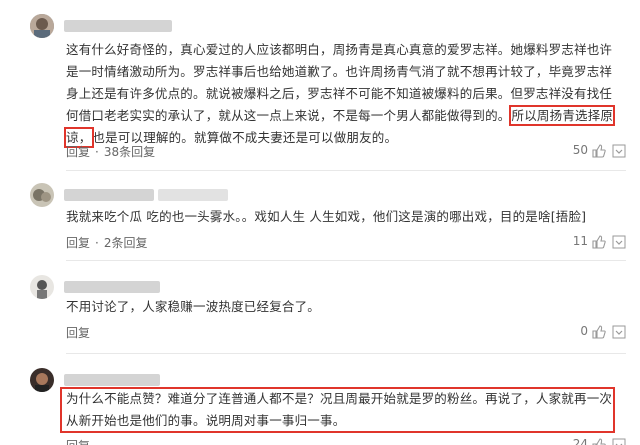  Describe the element at coordinates (193, 306) in the screenshot. I see `comment-text: 不用讨论了，人家稳赚一波热度已经复合了。` at that location.